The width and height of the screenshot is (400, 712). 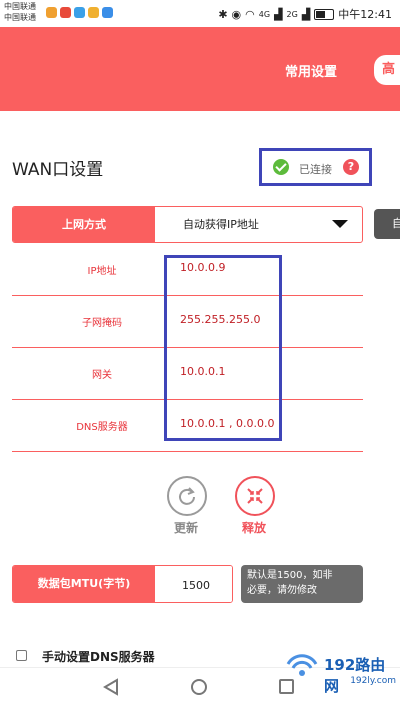 I want to click on status-bar: 中国联通 中国联通 ✱ ◉ ◠ 4G ▟ 2G ▟ 中午12:41, so click(x=200, y=13).